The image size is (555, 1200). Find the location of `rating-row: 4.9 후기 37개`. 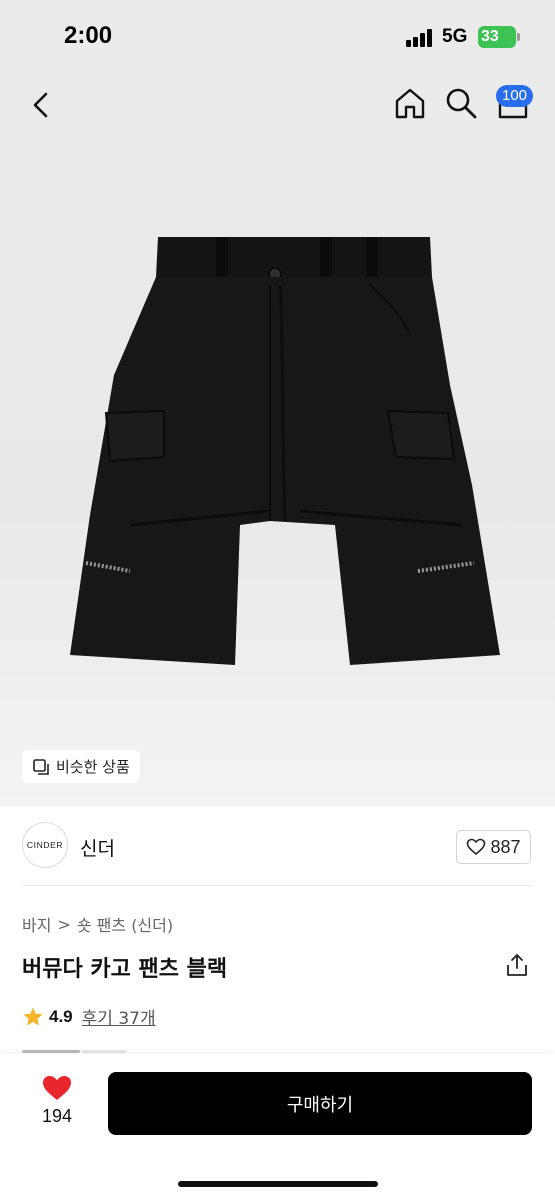

rating-row: 4.9 후기 37개 is located at coordinates (89, 1016).